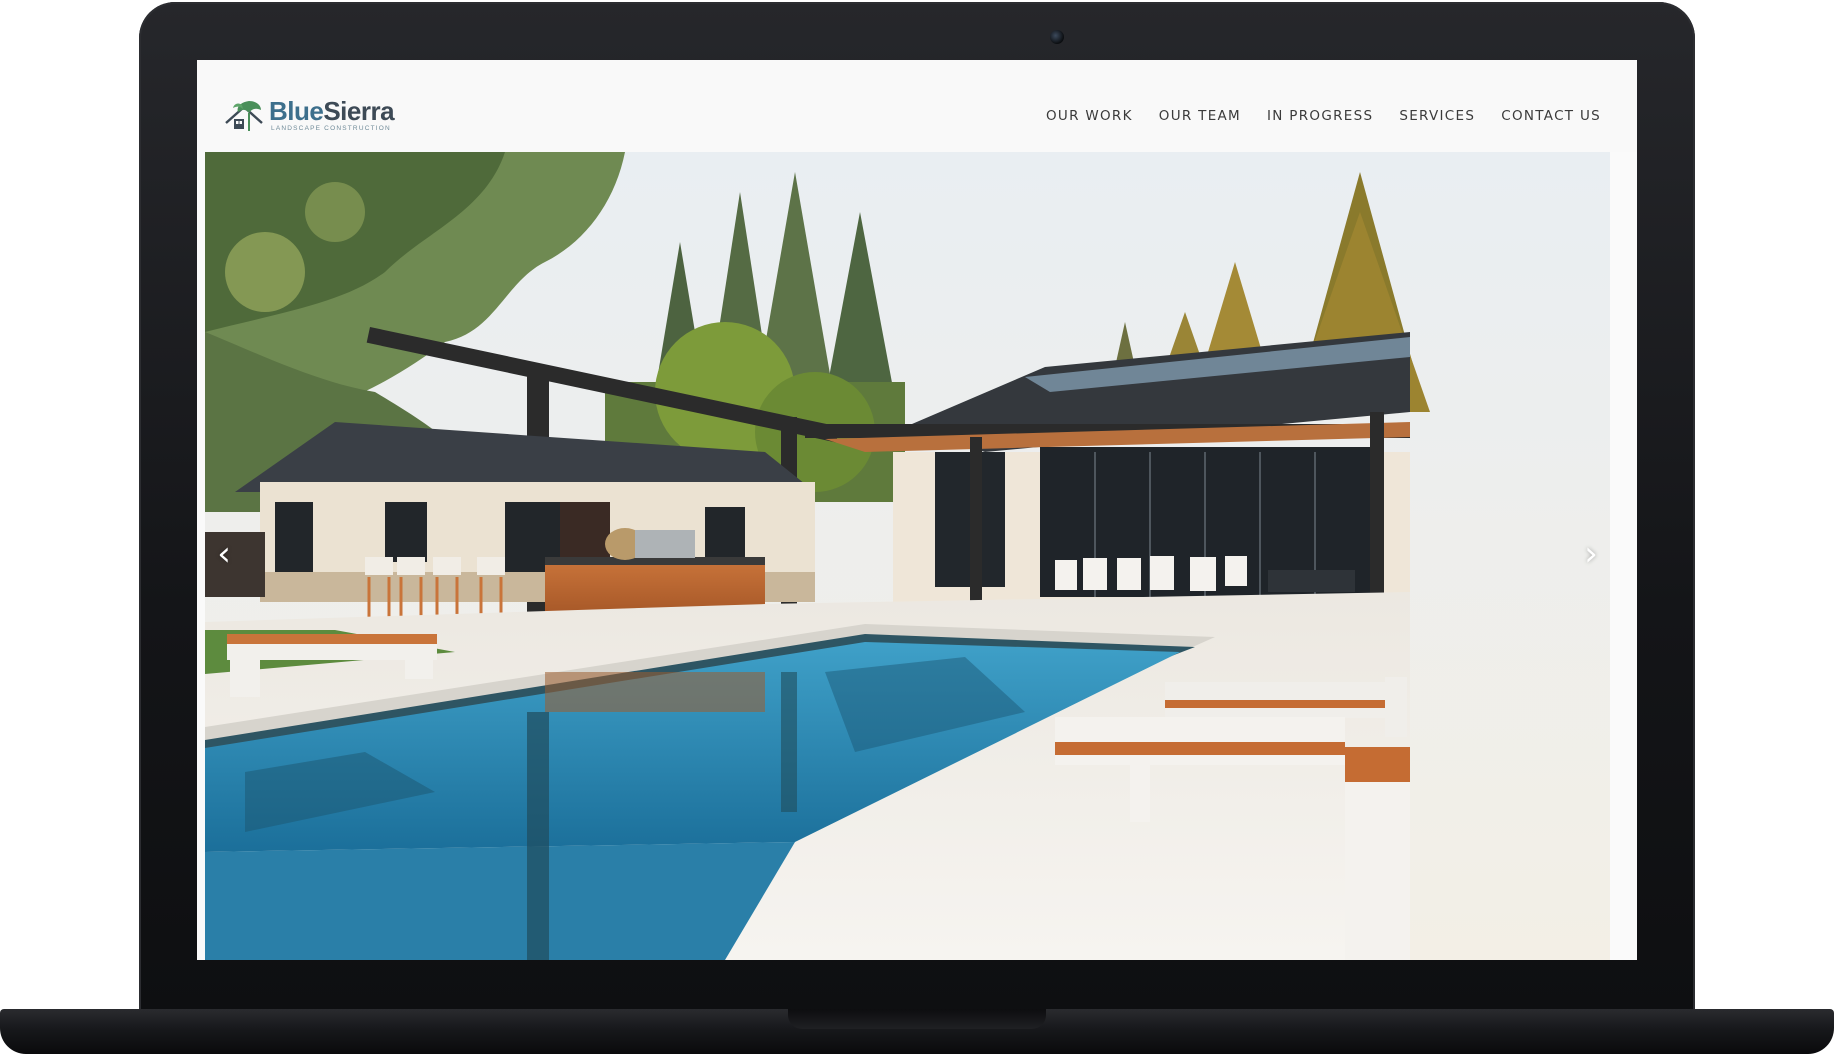 This screenshot has height=1054, width=1834. I want to click on webcam-icon, so click(1057, 37).